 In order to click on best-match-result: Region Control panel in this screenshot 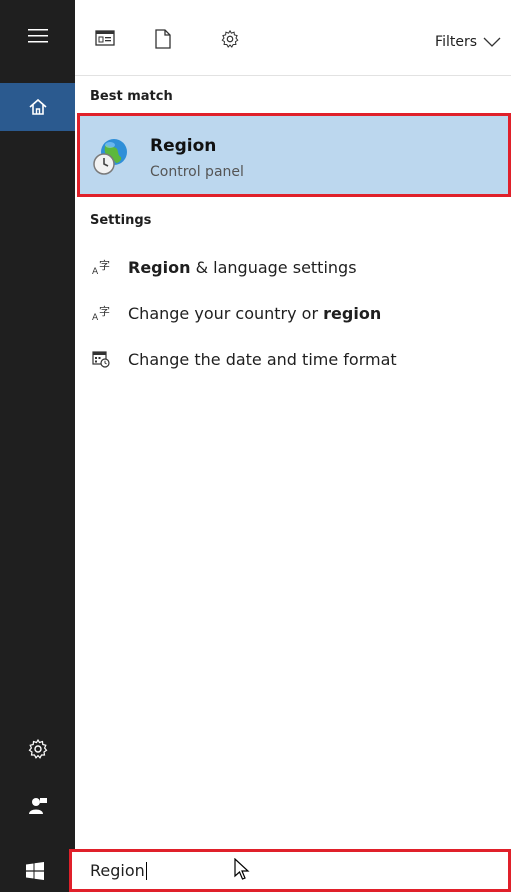, I will do `click(294, 155)`.